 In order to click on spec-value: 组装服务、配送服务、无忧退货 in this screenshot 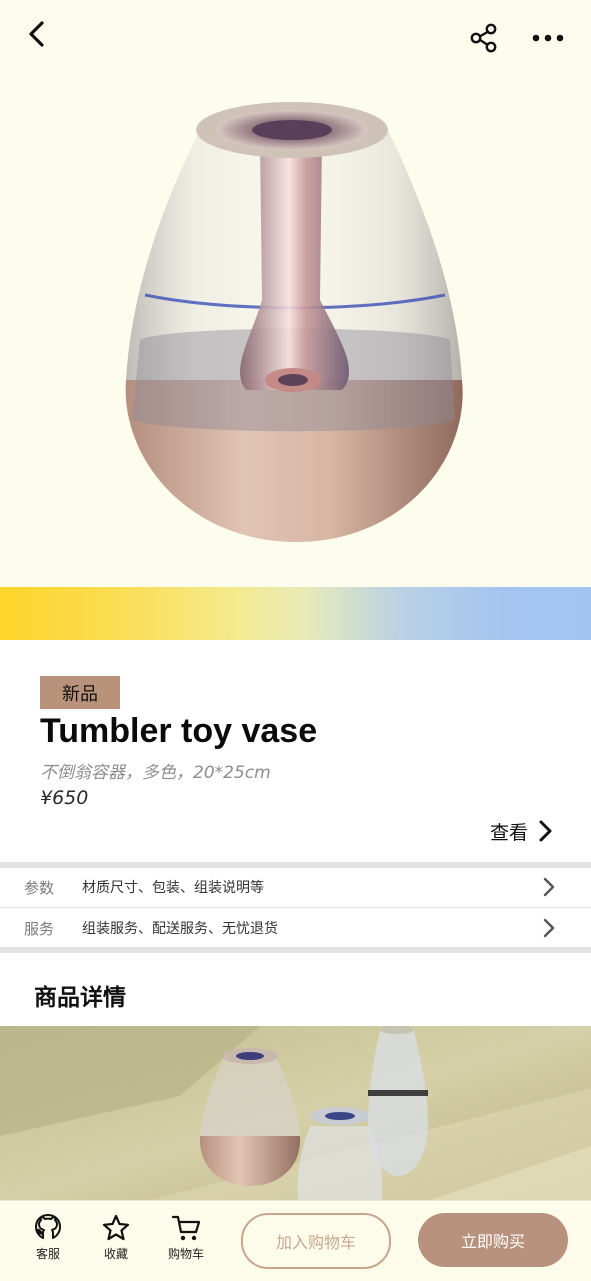, I will do `click(180, 929)`.